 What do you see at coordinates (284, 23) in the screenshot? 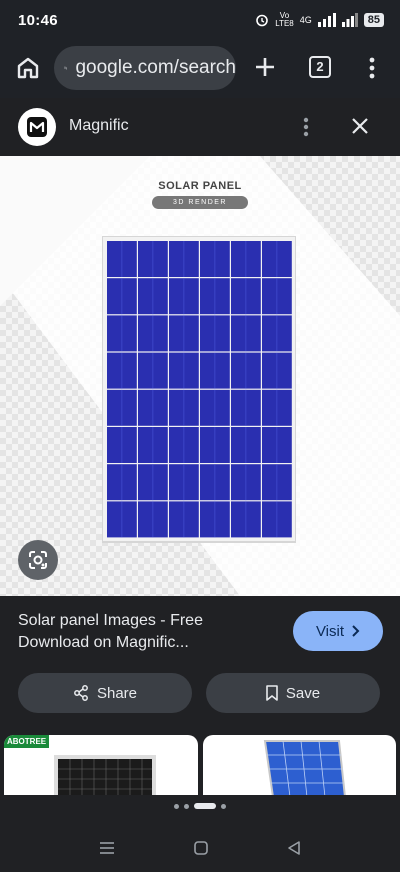
I see `volte-bottom: LTE8` at bounding box center [284, 23].